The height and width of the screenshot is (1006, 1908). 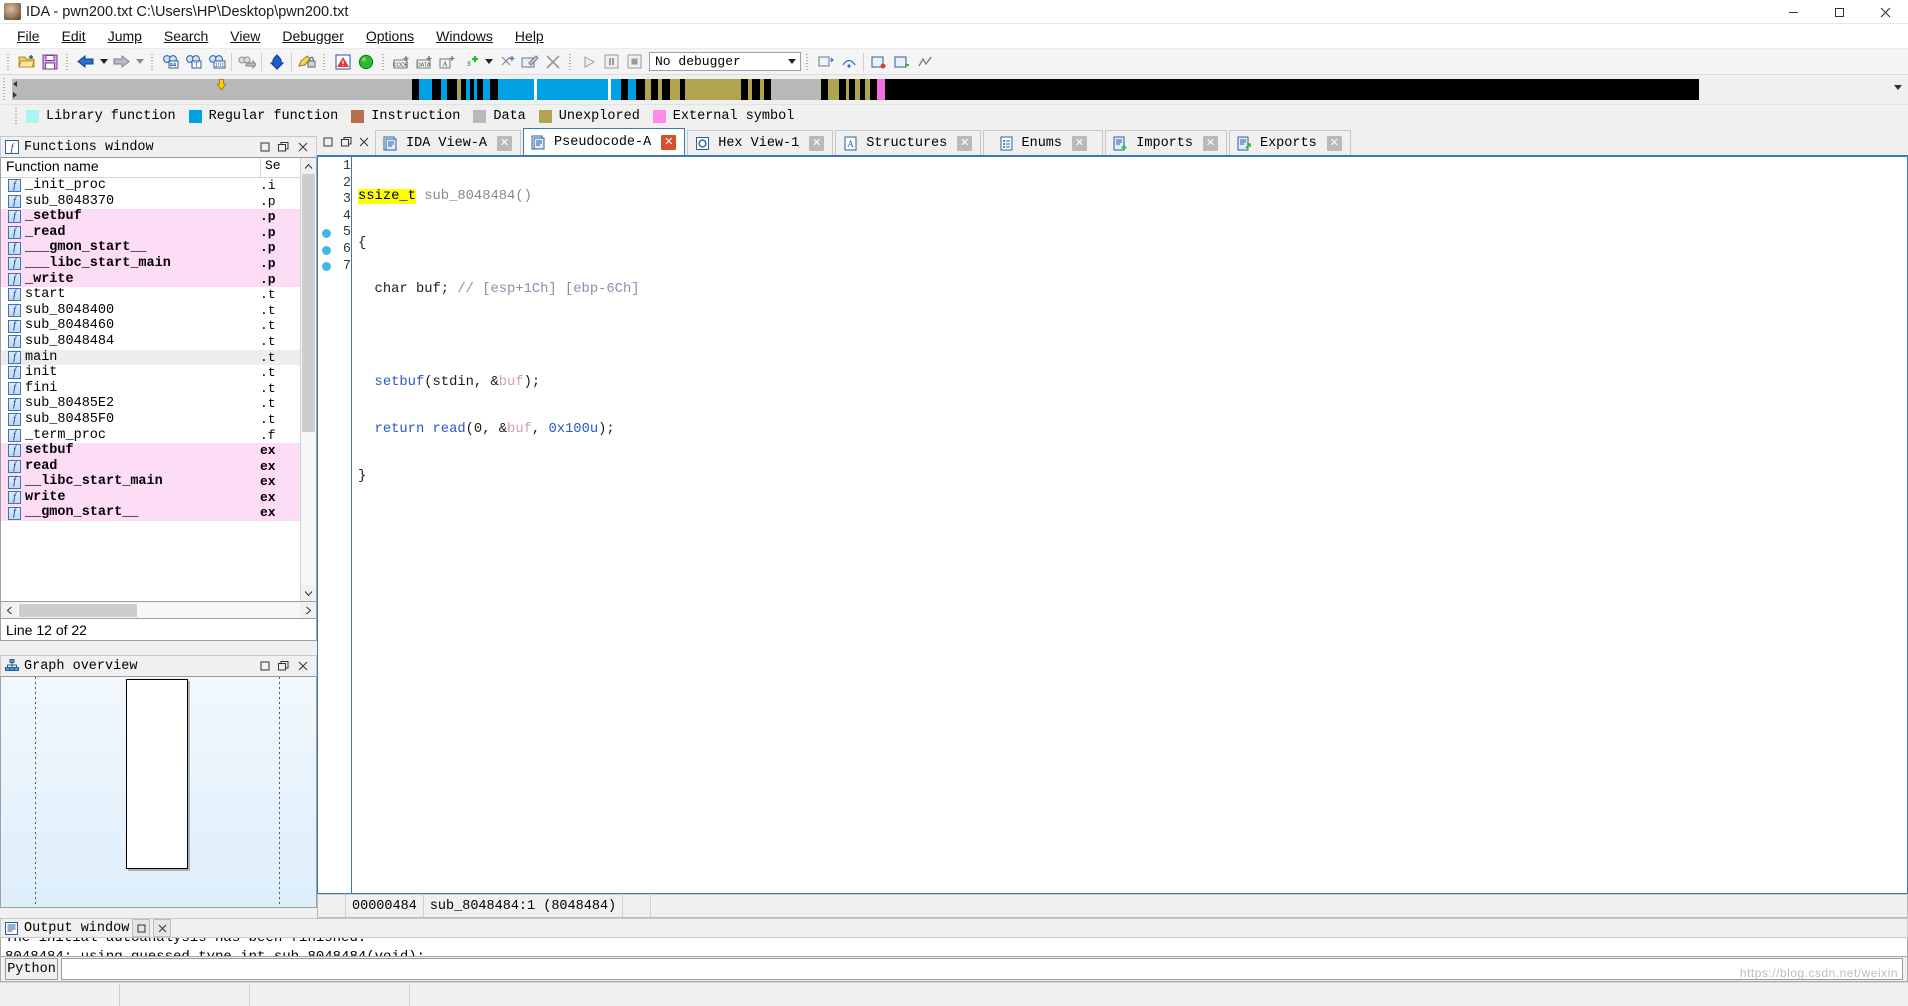 What do you see at coordinates (1043, 142) in the screenshot?
I see `tab-enums: Enums ✕` at bounding box center [1043, 142].